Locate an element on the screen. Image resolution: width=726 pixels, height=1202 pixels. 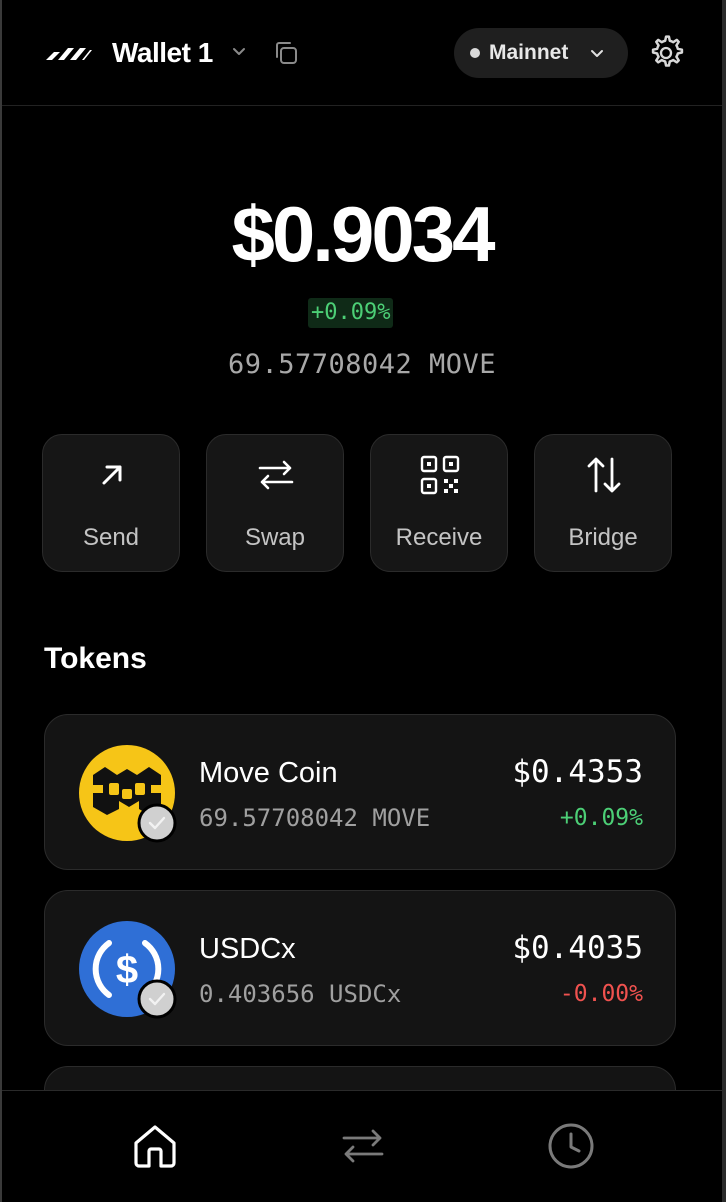
network-selector: Mainnet is located at coordinates (541, 53).